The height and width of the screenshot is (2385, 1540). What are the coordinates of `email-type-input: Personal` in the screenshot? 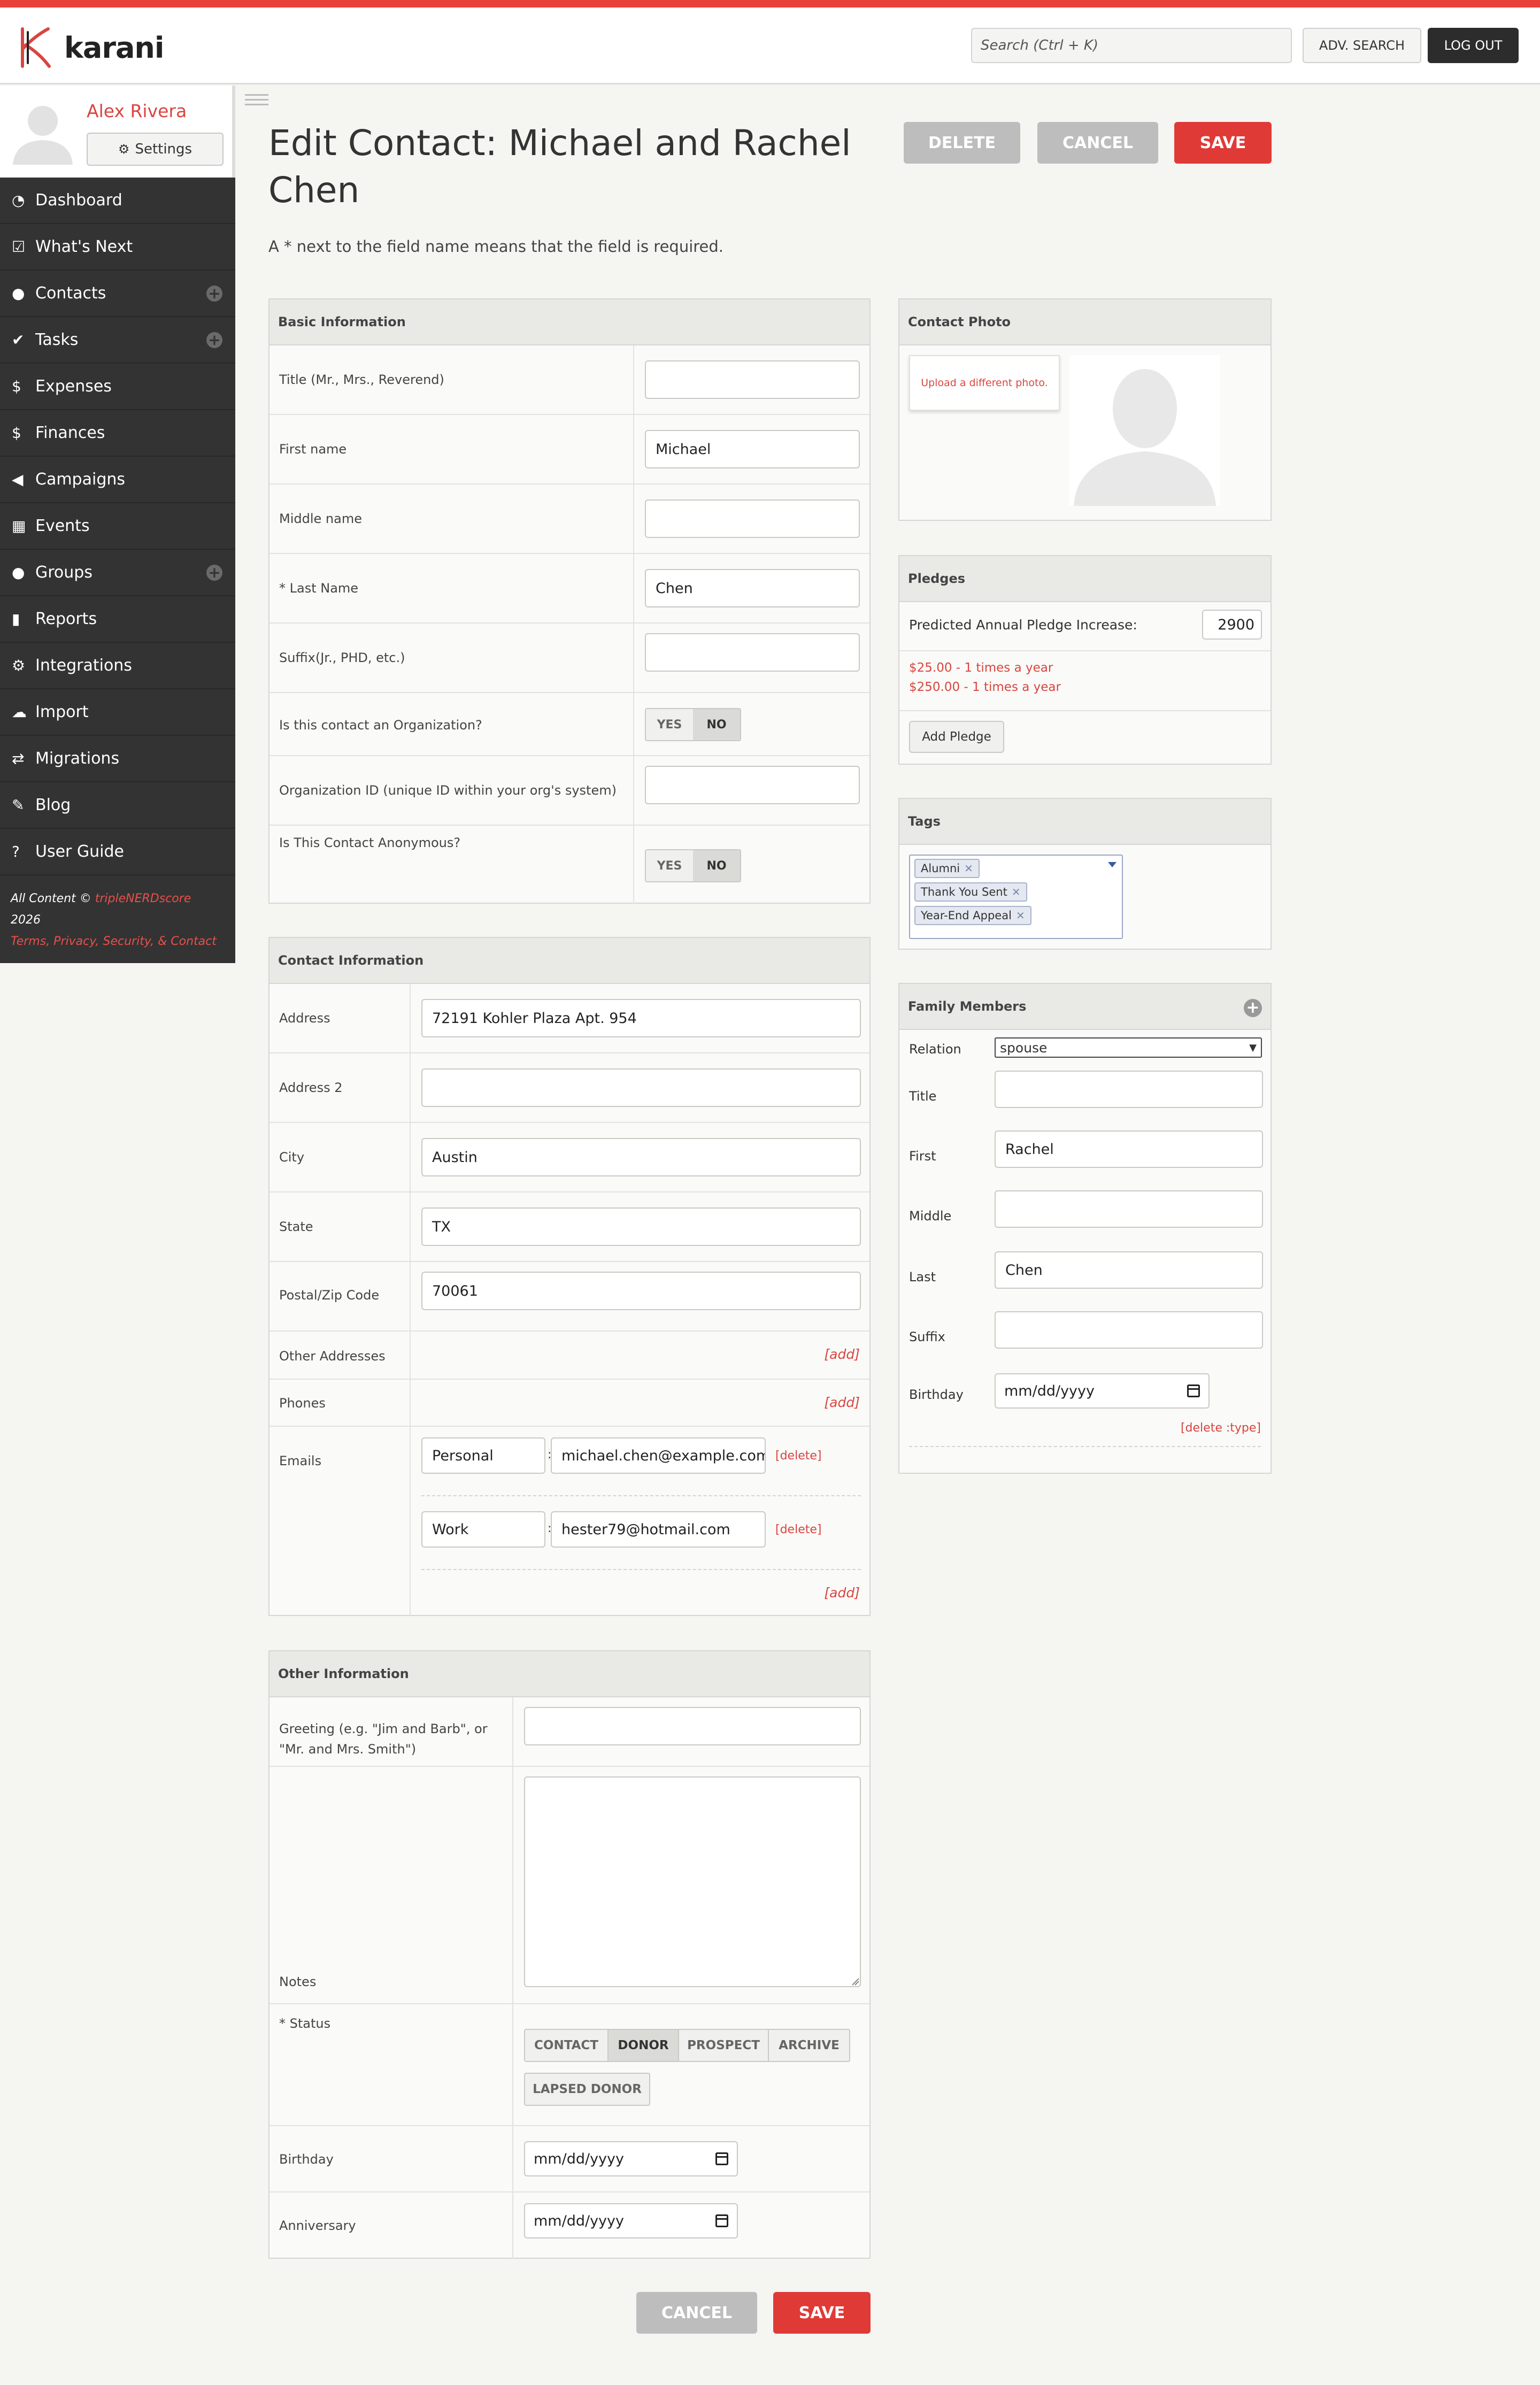 It's located at (483, 1455).